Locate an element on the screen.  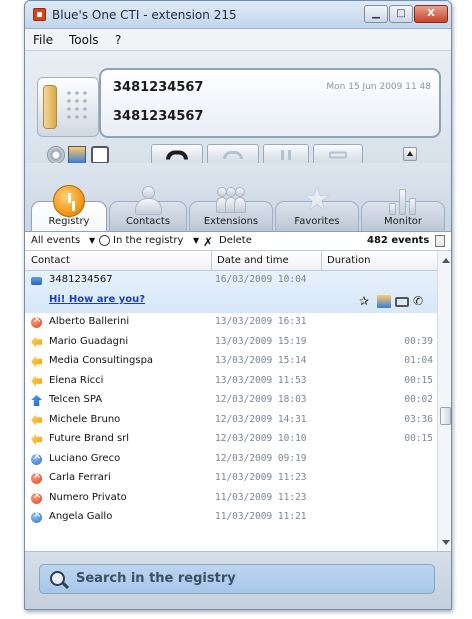
row-date: 11/03/2009 11:21 is located at coordinates (261, 516).